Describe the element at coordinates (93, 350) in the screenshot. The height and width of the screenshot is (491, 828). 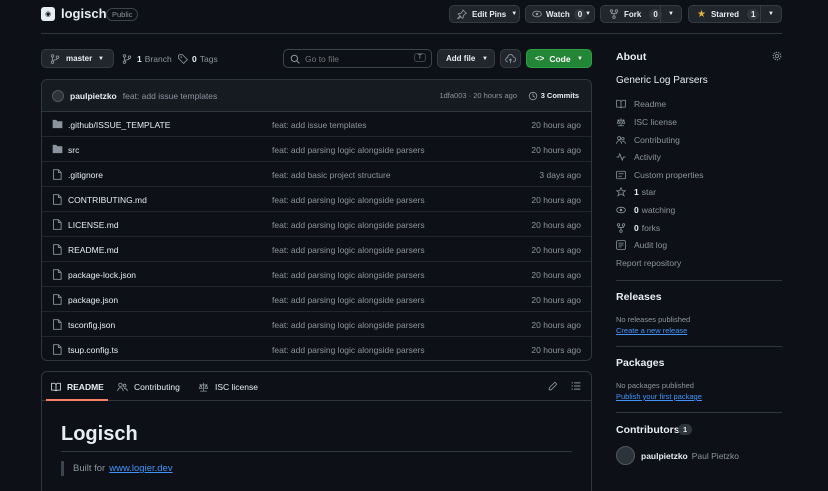
I see `file-name: tsup.config.ts` at that location.